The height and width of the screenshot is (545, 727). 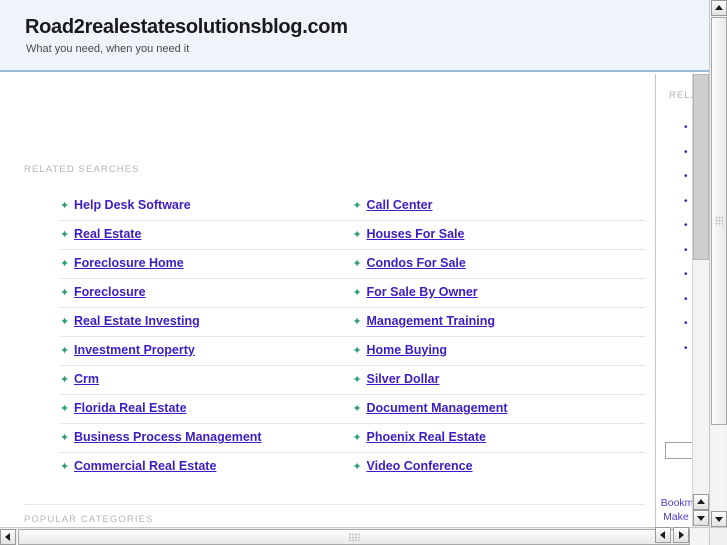 What do you see at coordinates (137, 321) in the screenshot?
I see `related-search-link: Real Estate Investing` at bounding box center [137, 321].